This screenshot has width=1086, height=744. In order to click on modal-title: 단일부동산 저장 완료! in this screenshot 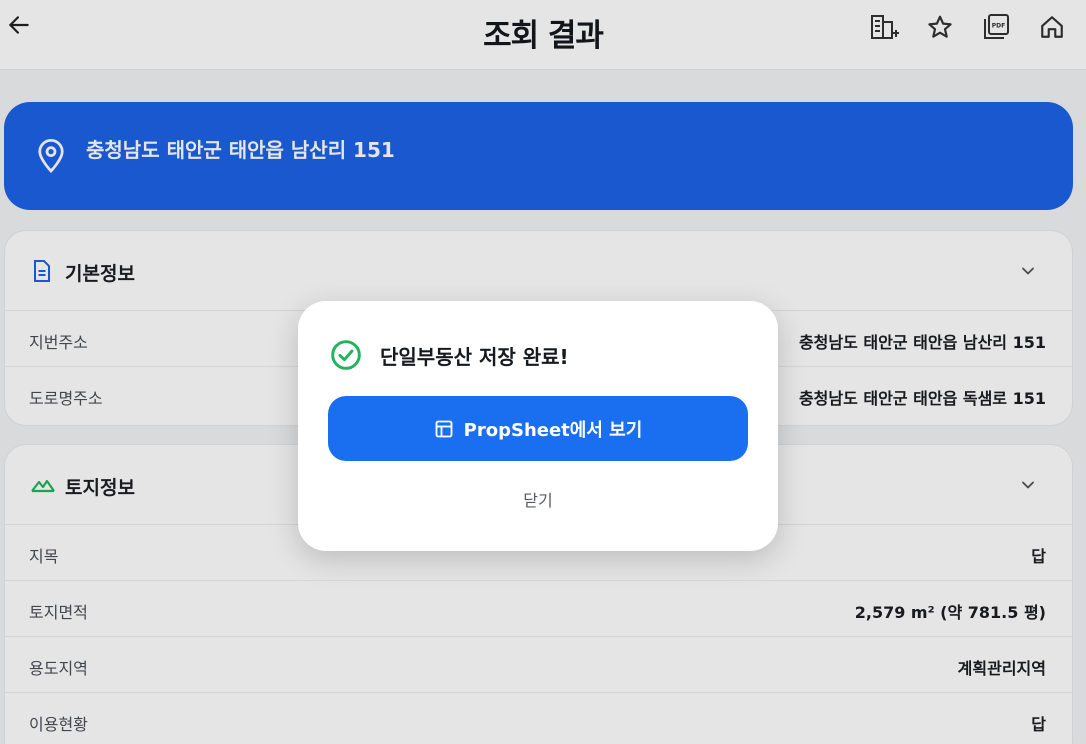, I will do `click(474, 357)`.